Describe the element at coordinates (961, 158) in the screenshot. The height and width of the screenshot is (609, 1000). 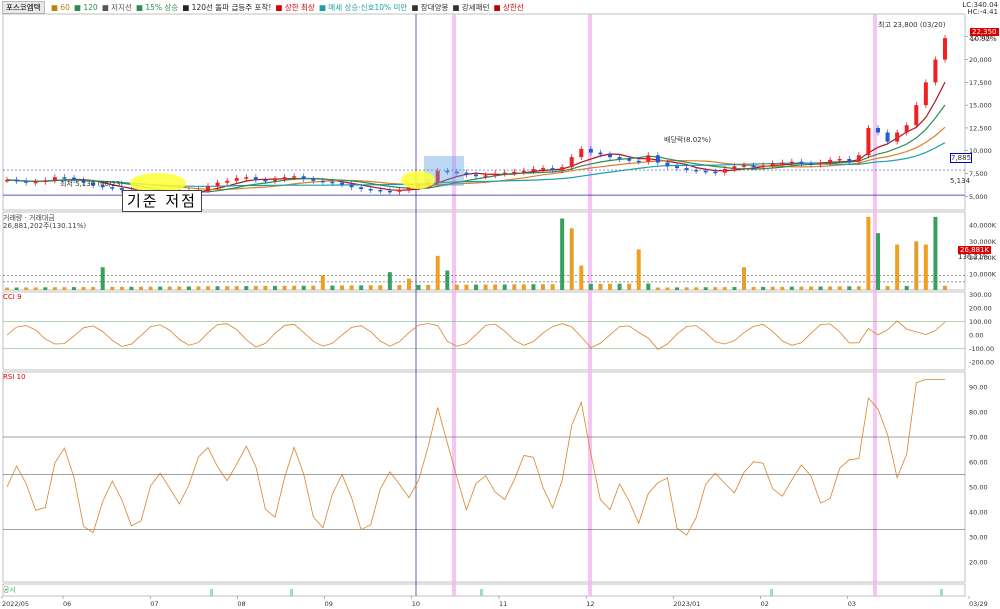
I see `support-price-tag: 7,885` at that location.